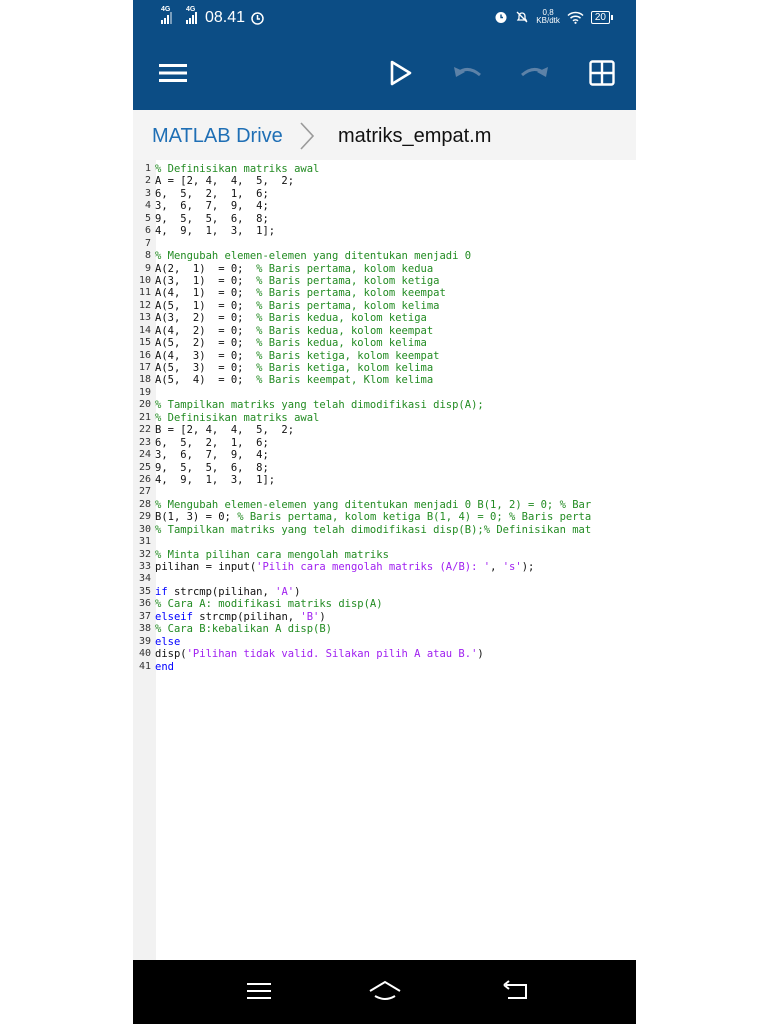 The width and height of the screenshot is (768, 1024). What do you see at coordinates (384, 55) in the screenshot?
I see `top-bar: 4G 4G 08.41 0,8 KB/dtk 20` at bounding box center [384, 55].